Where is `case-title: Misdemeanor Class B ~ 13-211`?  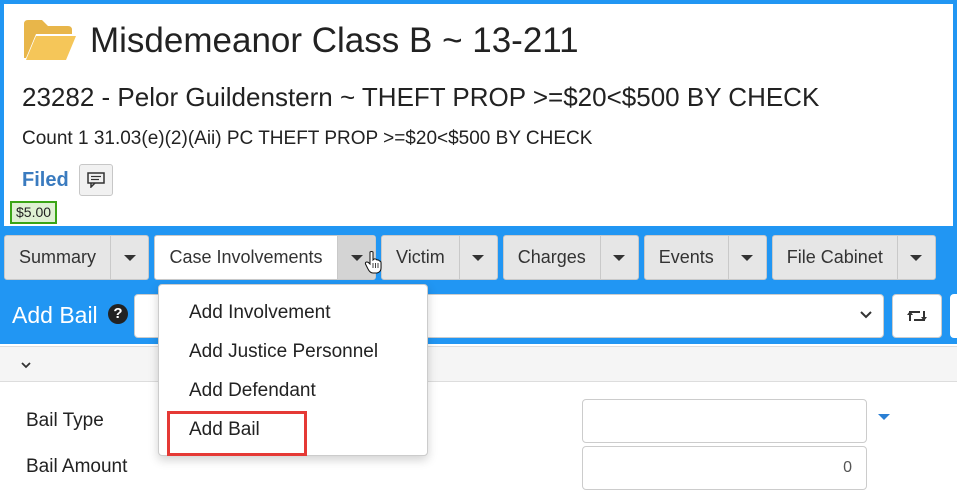 case-title: Misdemeanor Class B ~ 13-211 is located at coordinates (334, 40).